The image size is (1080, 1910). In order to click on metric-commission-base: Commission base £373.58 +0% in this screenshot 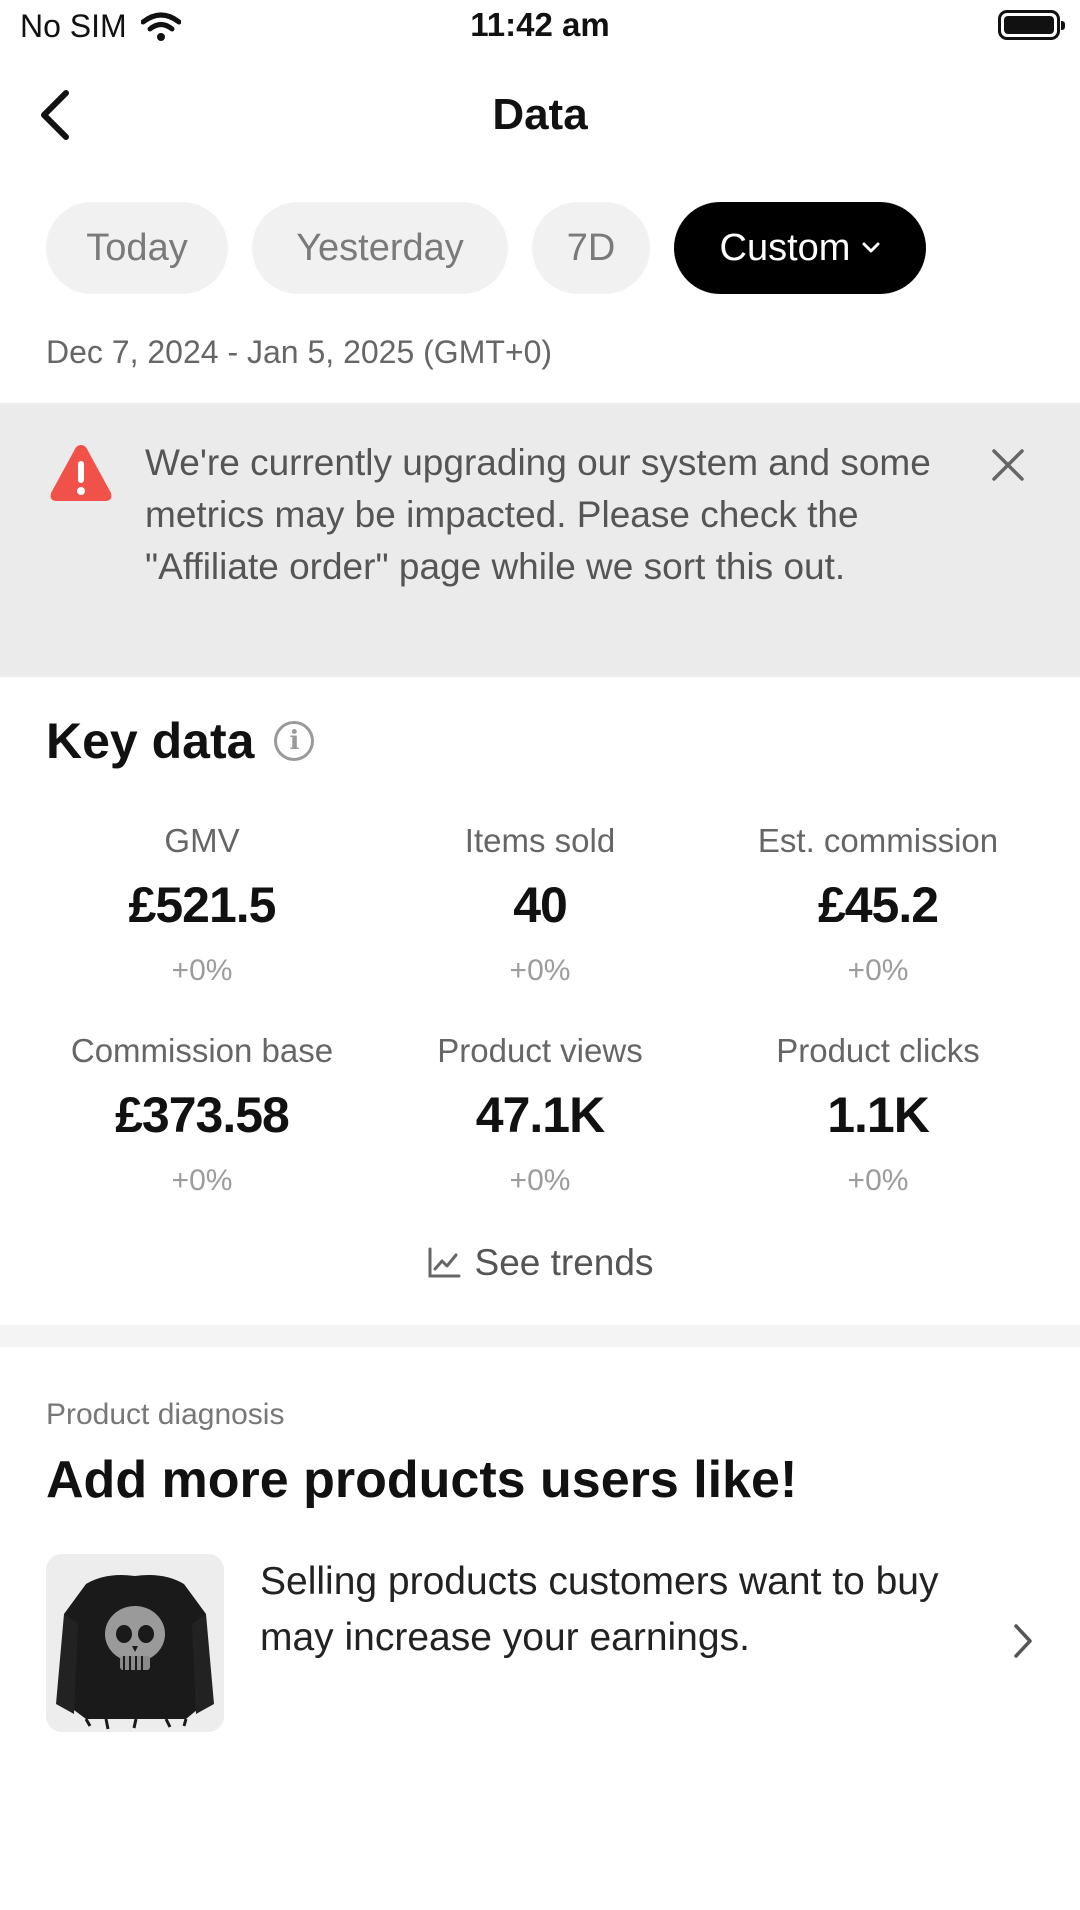, I will do `click(202, 1115)`.